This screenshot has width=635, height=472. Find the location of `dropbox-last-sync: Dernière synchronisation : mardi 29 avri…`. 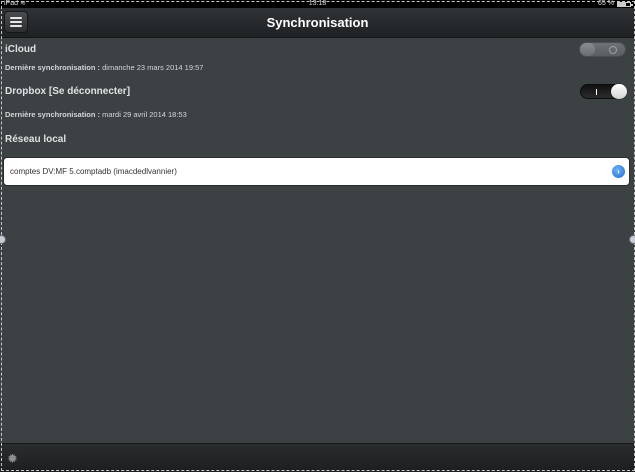

dropbox-last-sync: Dernière synchronisation : mardi 29 avri… is located at coordinates (96, 114).